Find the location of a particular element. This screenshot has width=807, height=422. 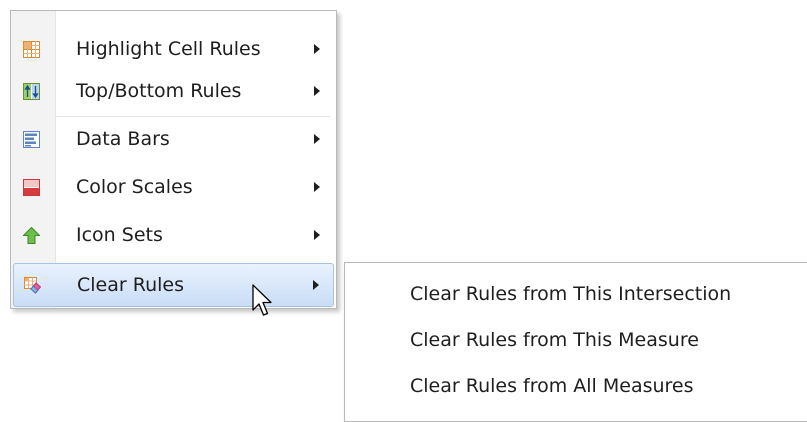

highlight-cell-rules-icon is located at coordinates (31, 49).